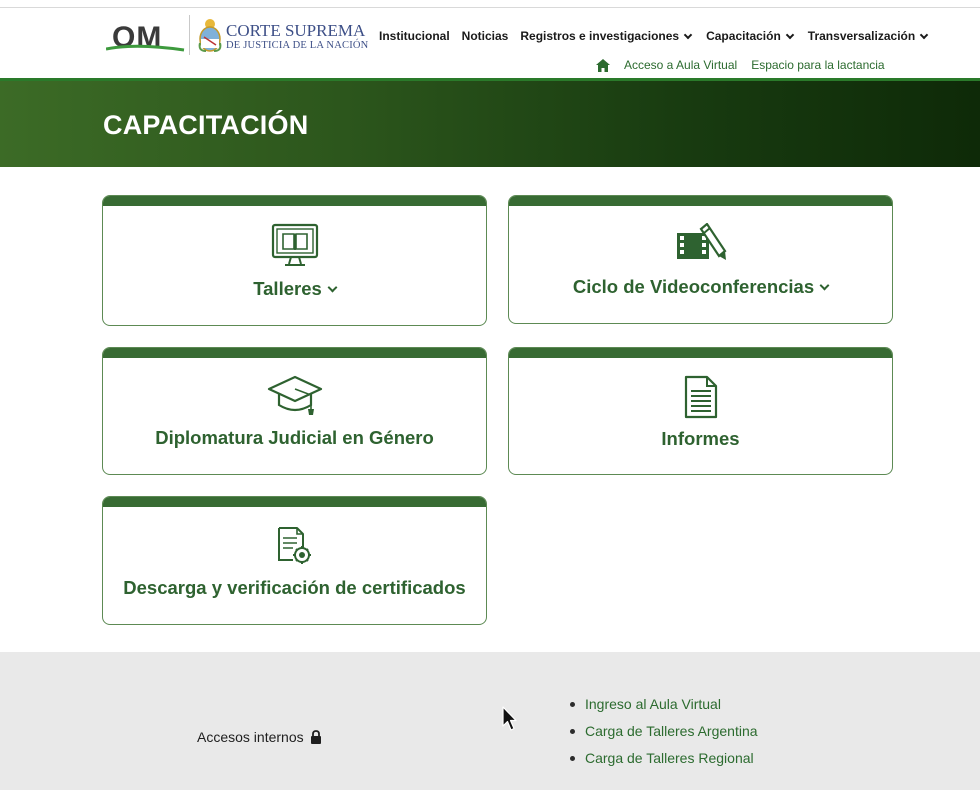 This screenshot has width=980, height=790. Describe the element at coordinates (189, 35) in the screenshot. I see `logo-divider` at that location.